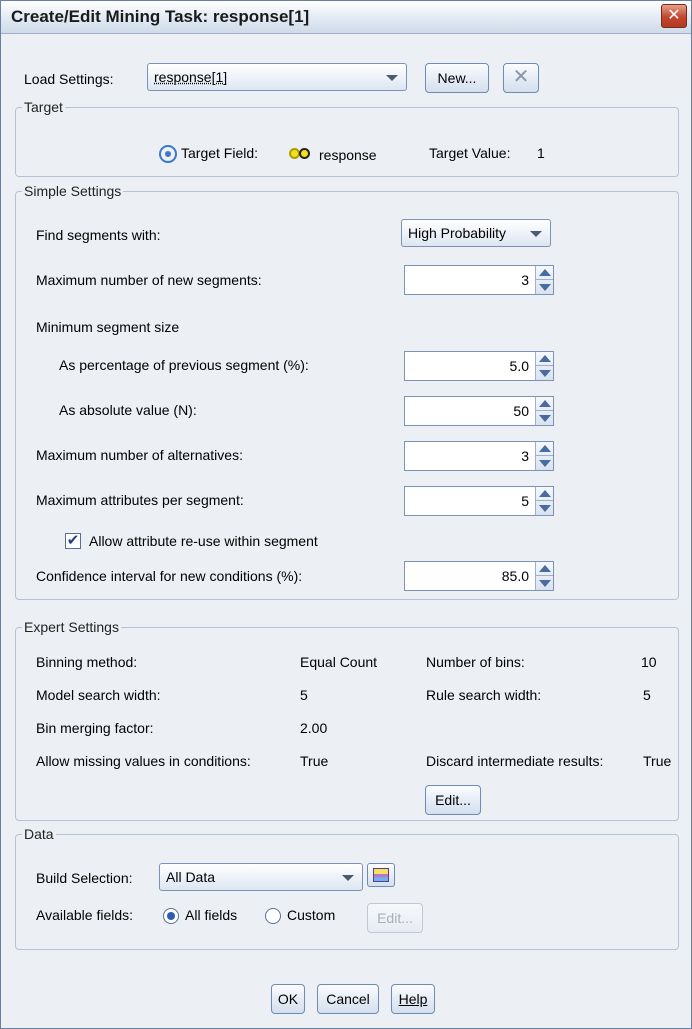 Image resolution: width=692 pixels, height=1029 pixels. I want to click on target-icon, so click(168, 154).